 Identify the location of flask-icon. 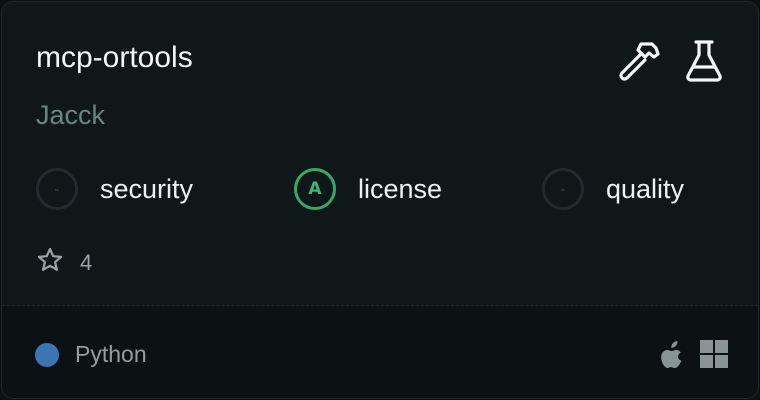
(704, 61).